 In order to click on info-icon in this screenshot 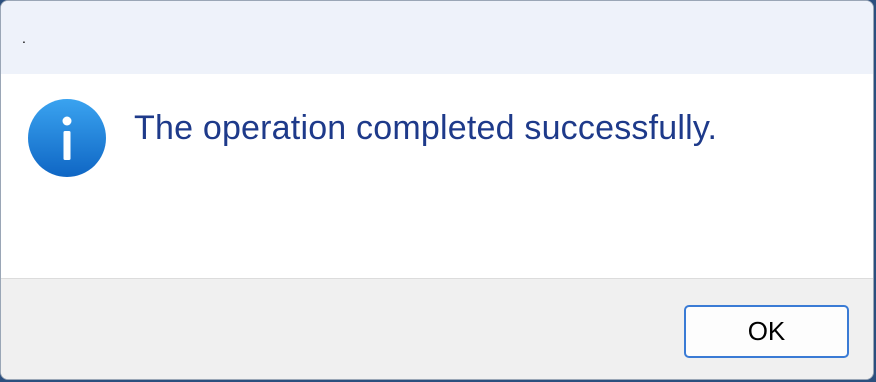, I will do `click(67, 138)`.